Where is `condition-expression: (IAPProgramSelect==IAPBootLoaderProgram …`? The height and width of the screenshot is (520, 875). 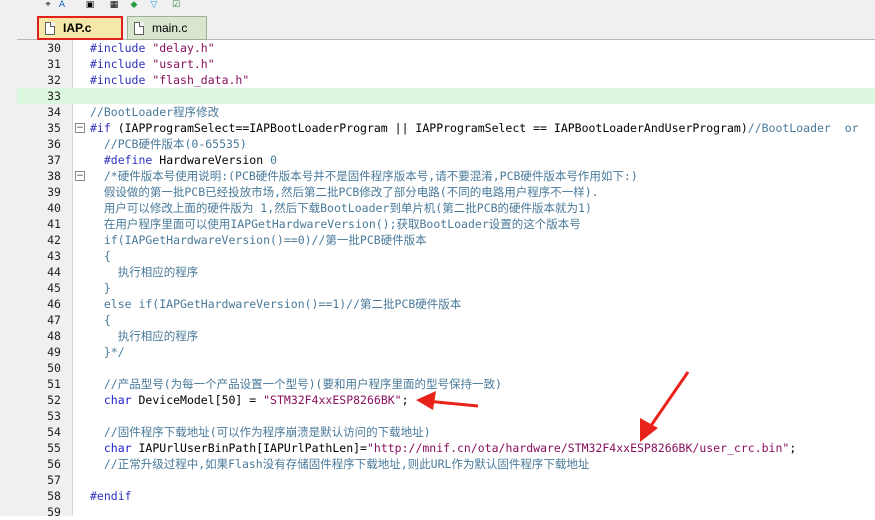 condition-expression: (IAPProgramSelect==IAPBootLoaderProgram … is located at coordinates (429, 128).